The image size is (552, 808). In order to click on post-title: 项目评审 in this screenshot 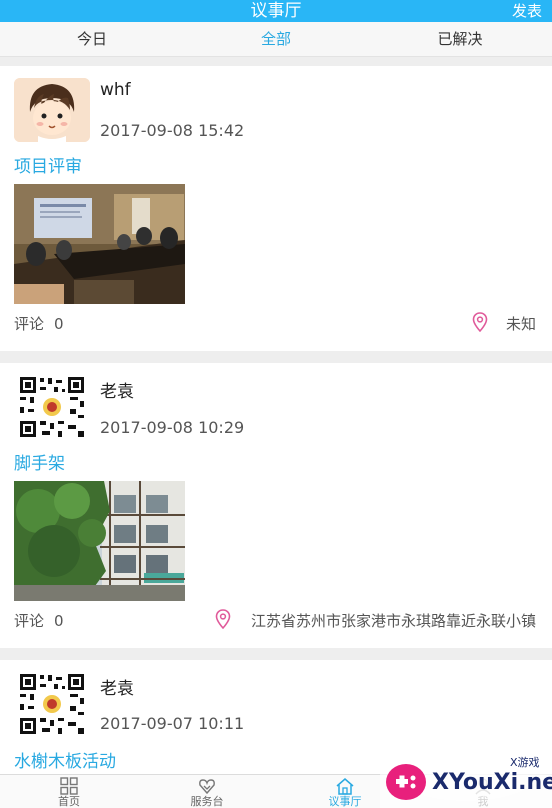, I will do `click(48, 164)`.